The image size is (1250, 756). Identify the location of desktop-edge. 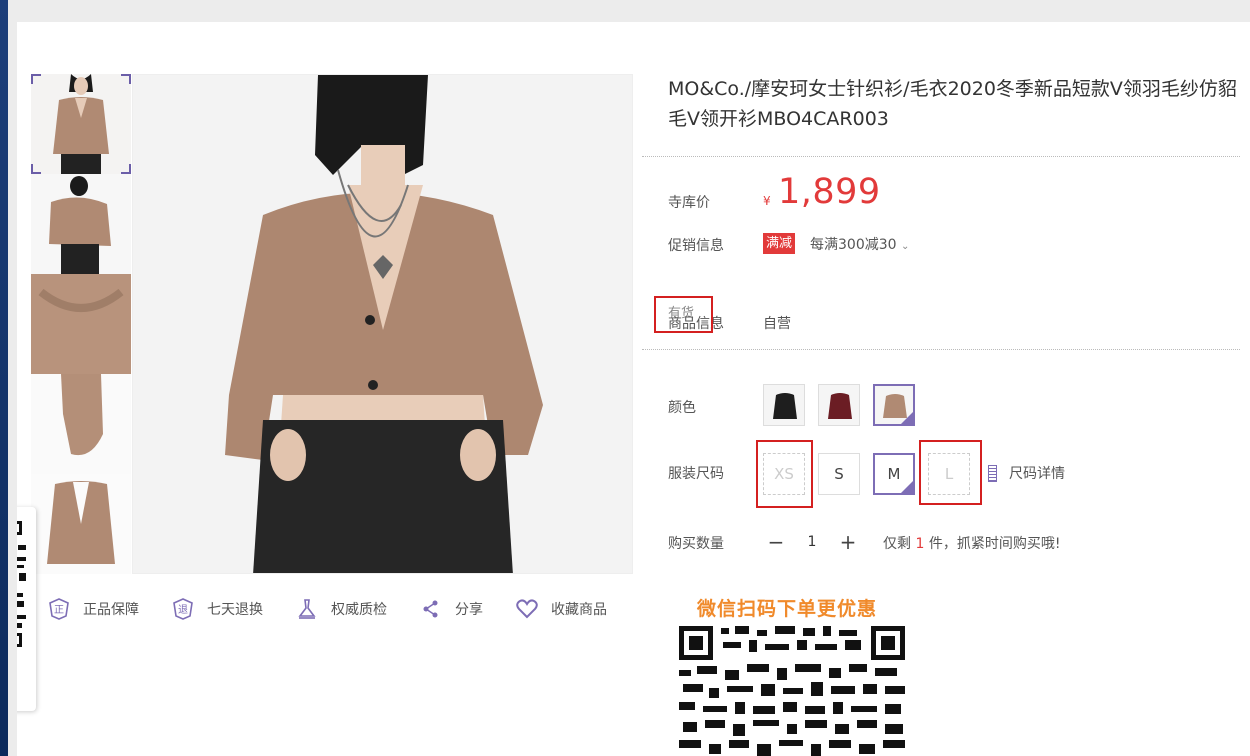
(4, 378).